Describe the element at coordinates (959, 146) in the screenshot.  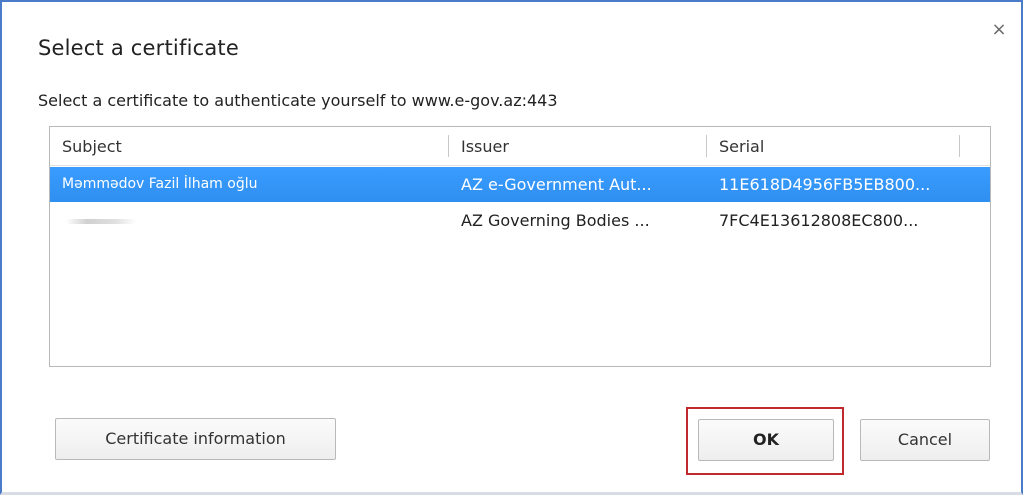
I see `column-divider` at that location.